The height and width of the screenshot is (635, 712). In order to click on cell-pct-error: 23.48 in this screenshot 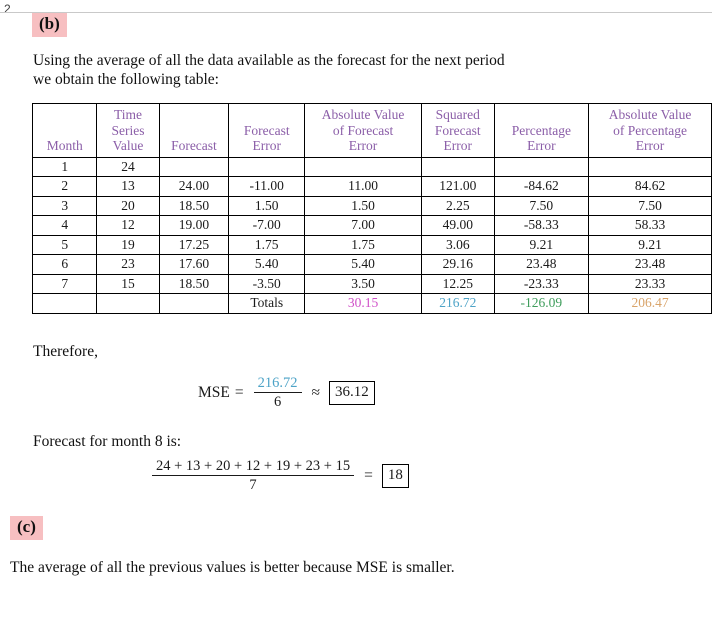, I will do `click(541, 264)`.